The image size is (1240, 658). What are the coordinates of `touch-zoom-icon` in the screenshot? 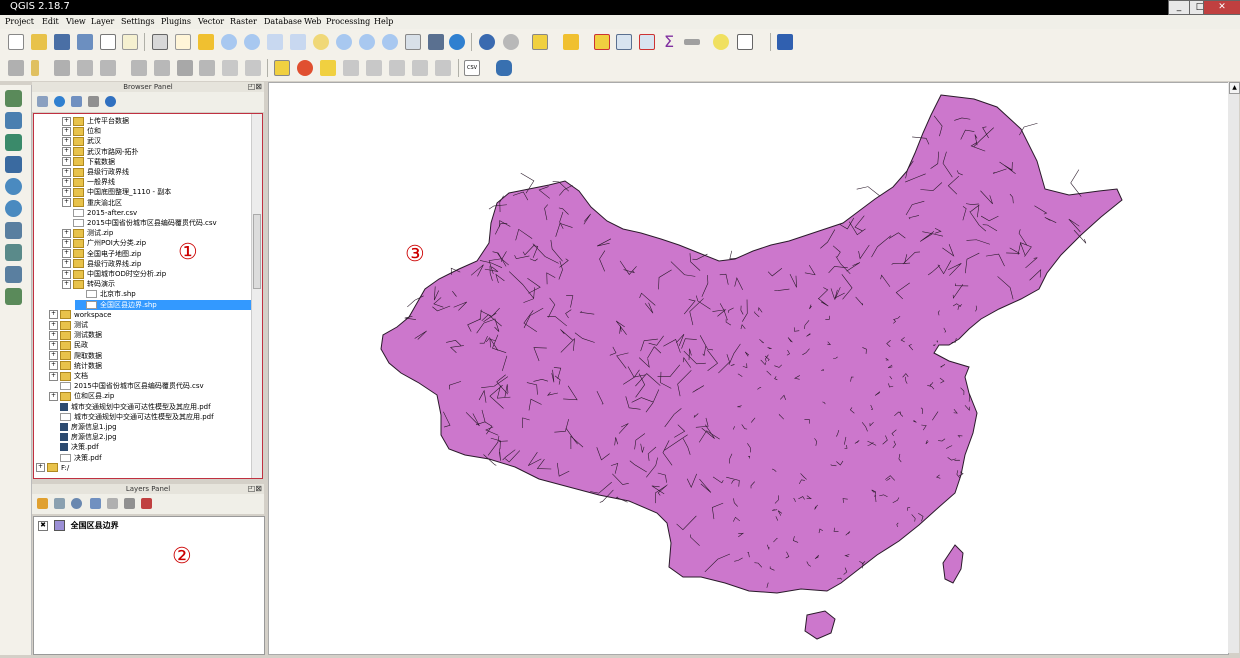 It's located at (160, 42).